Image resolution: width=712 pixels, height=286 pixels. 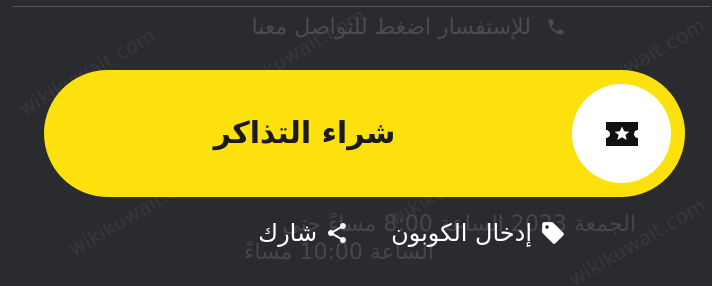 I want to click on ticket-icon-circle, so click(x=621, y=133).